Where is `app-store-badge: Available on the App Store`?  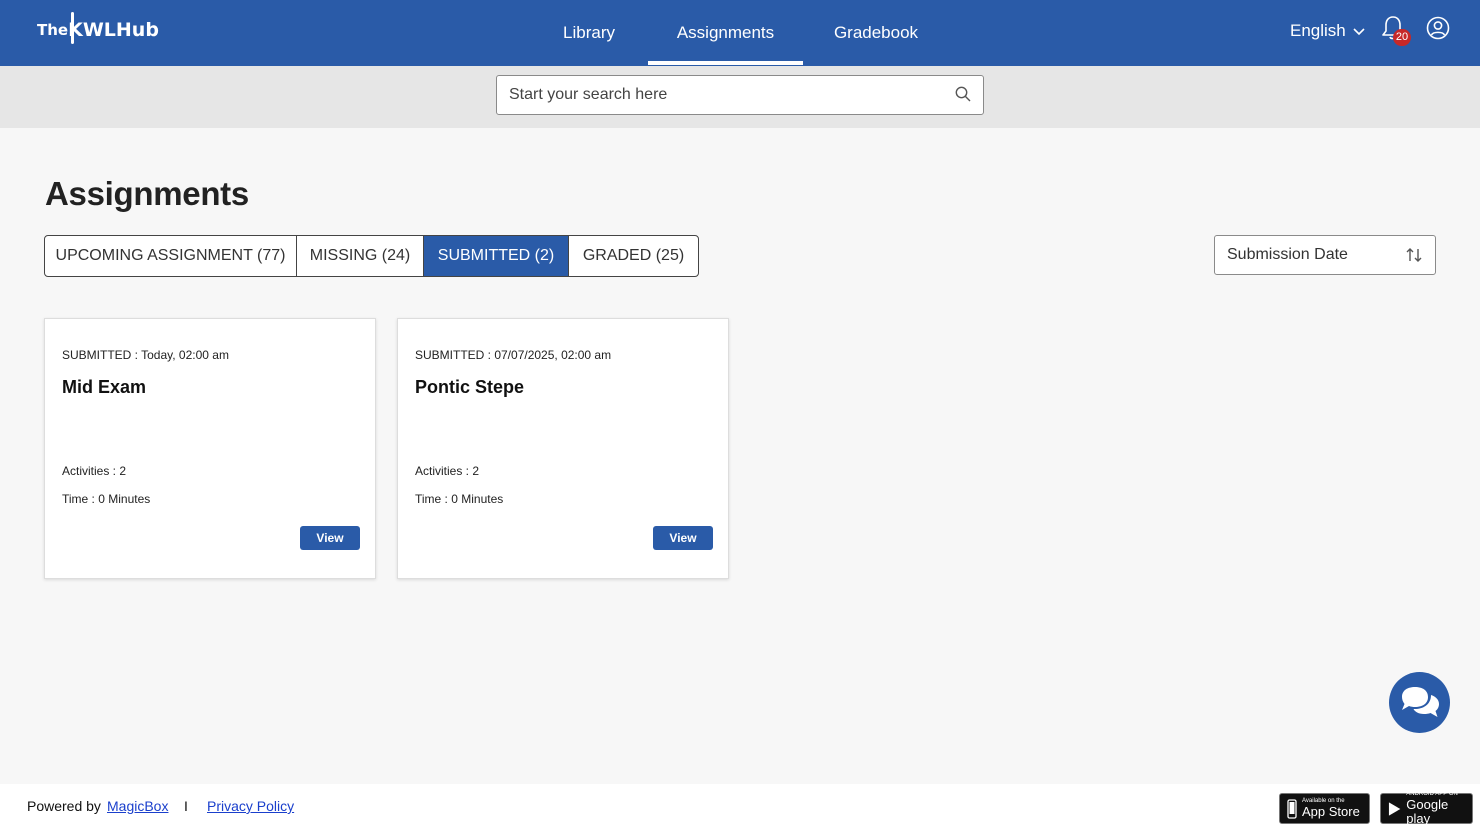 app-store-badge: Available on the App Store is located at coordinates (1324, 808).